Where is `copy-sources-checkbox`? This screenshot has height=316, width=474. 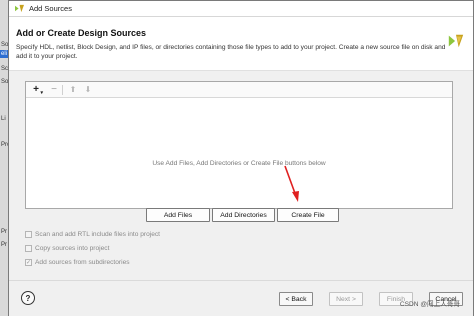 copy-sources-checkbox is located at coordinates (28, 248).